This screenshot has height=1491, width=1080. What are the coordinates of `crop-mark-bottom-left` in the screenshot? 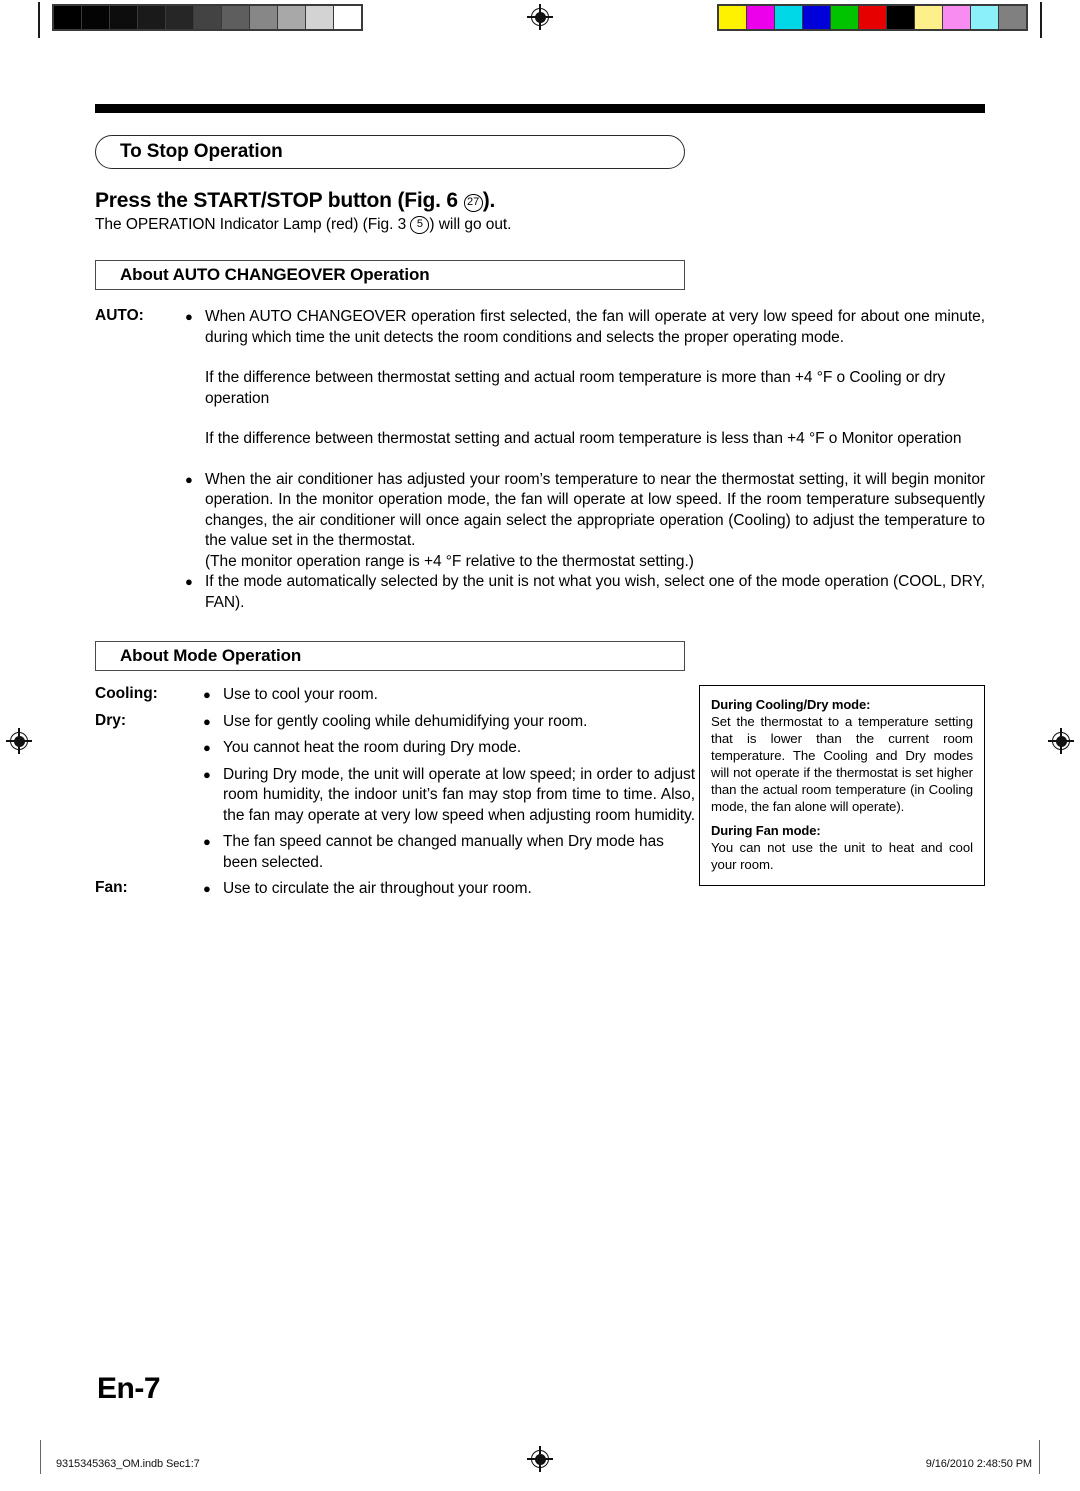 It's located at (41, 1457).